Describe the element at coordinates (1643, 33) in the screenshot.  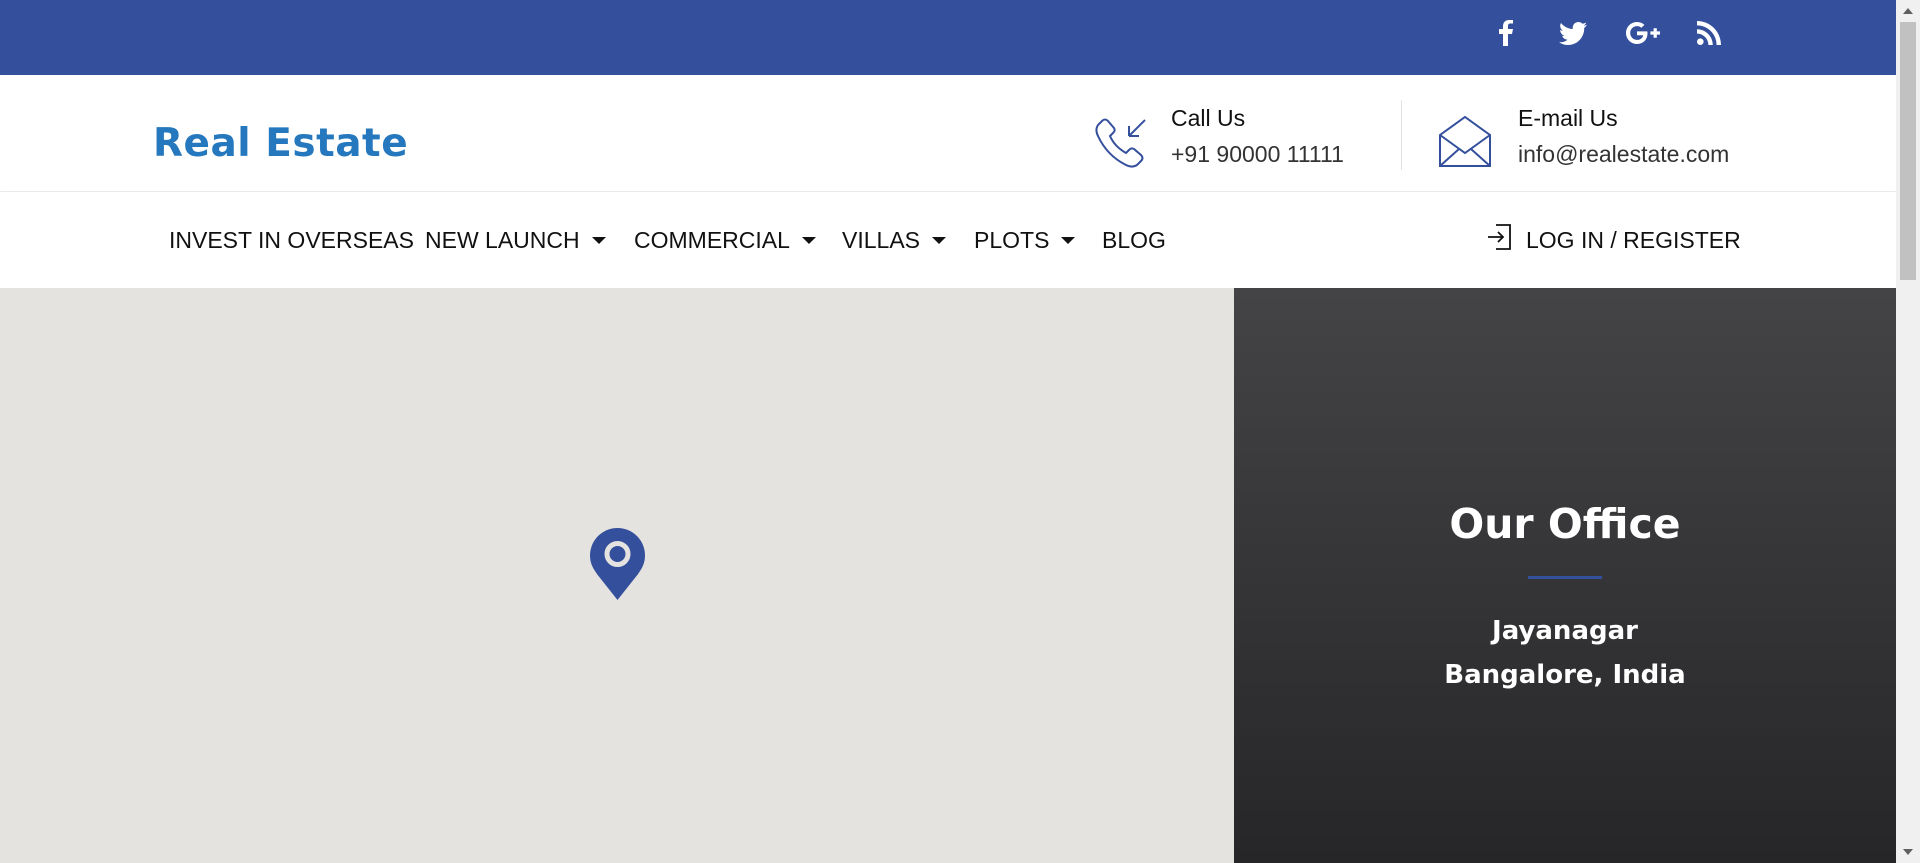
I see `google-plus-icon` at that location.